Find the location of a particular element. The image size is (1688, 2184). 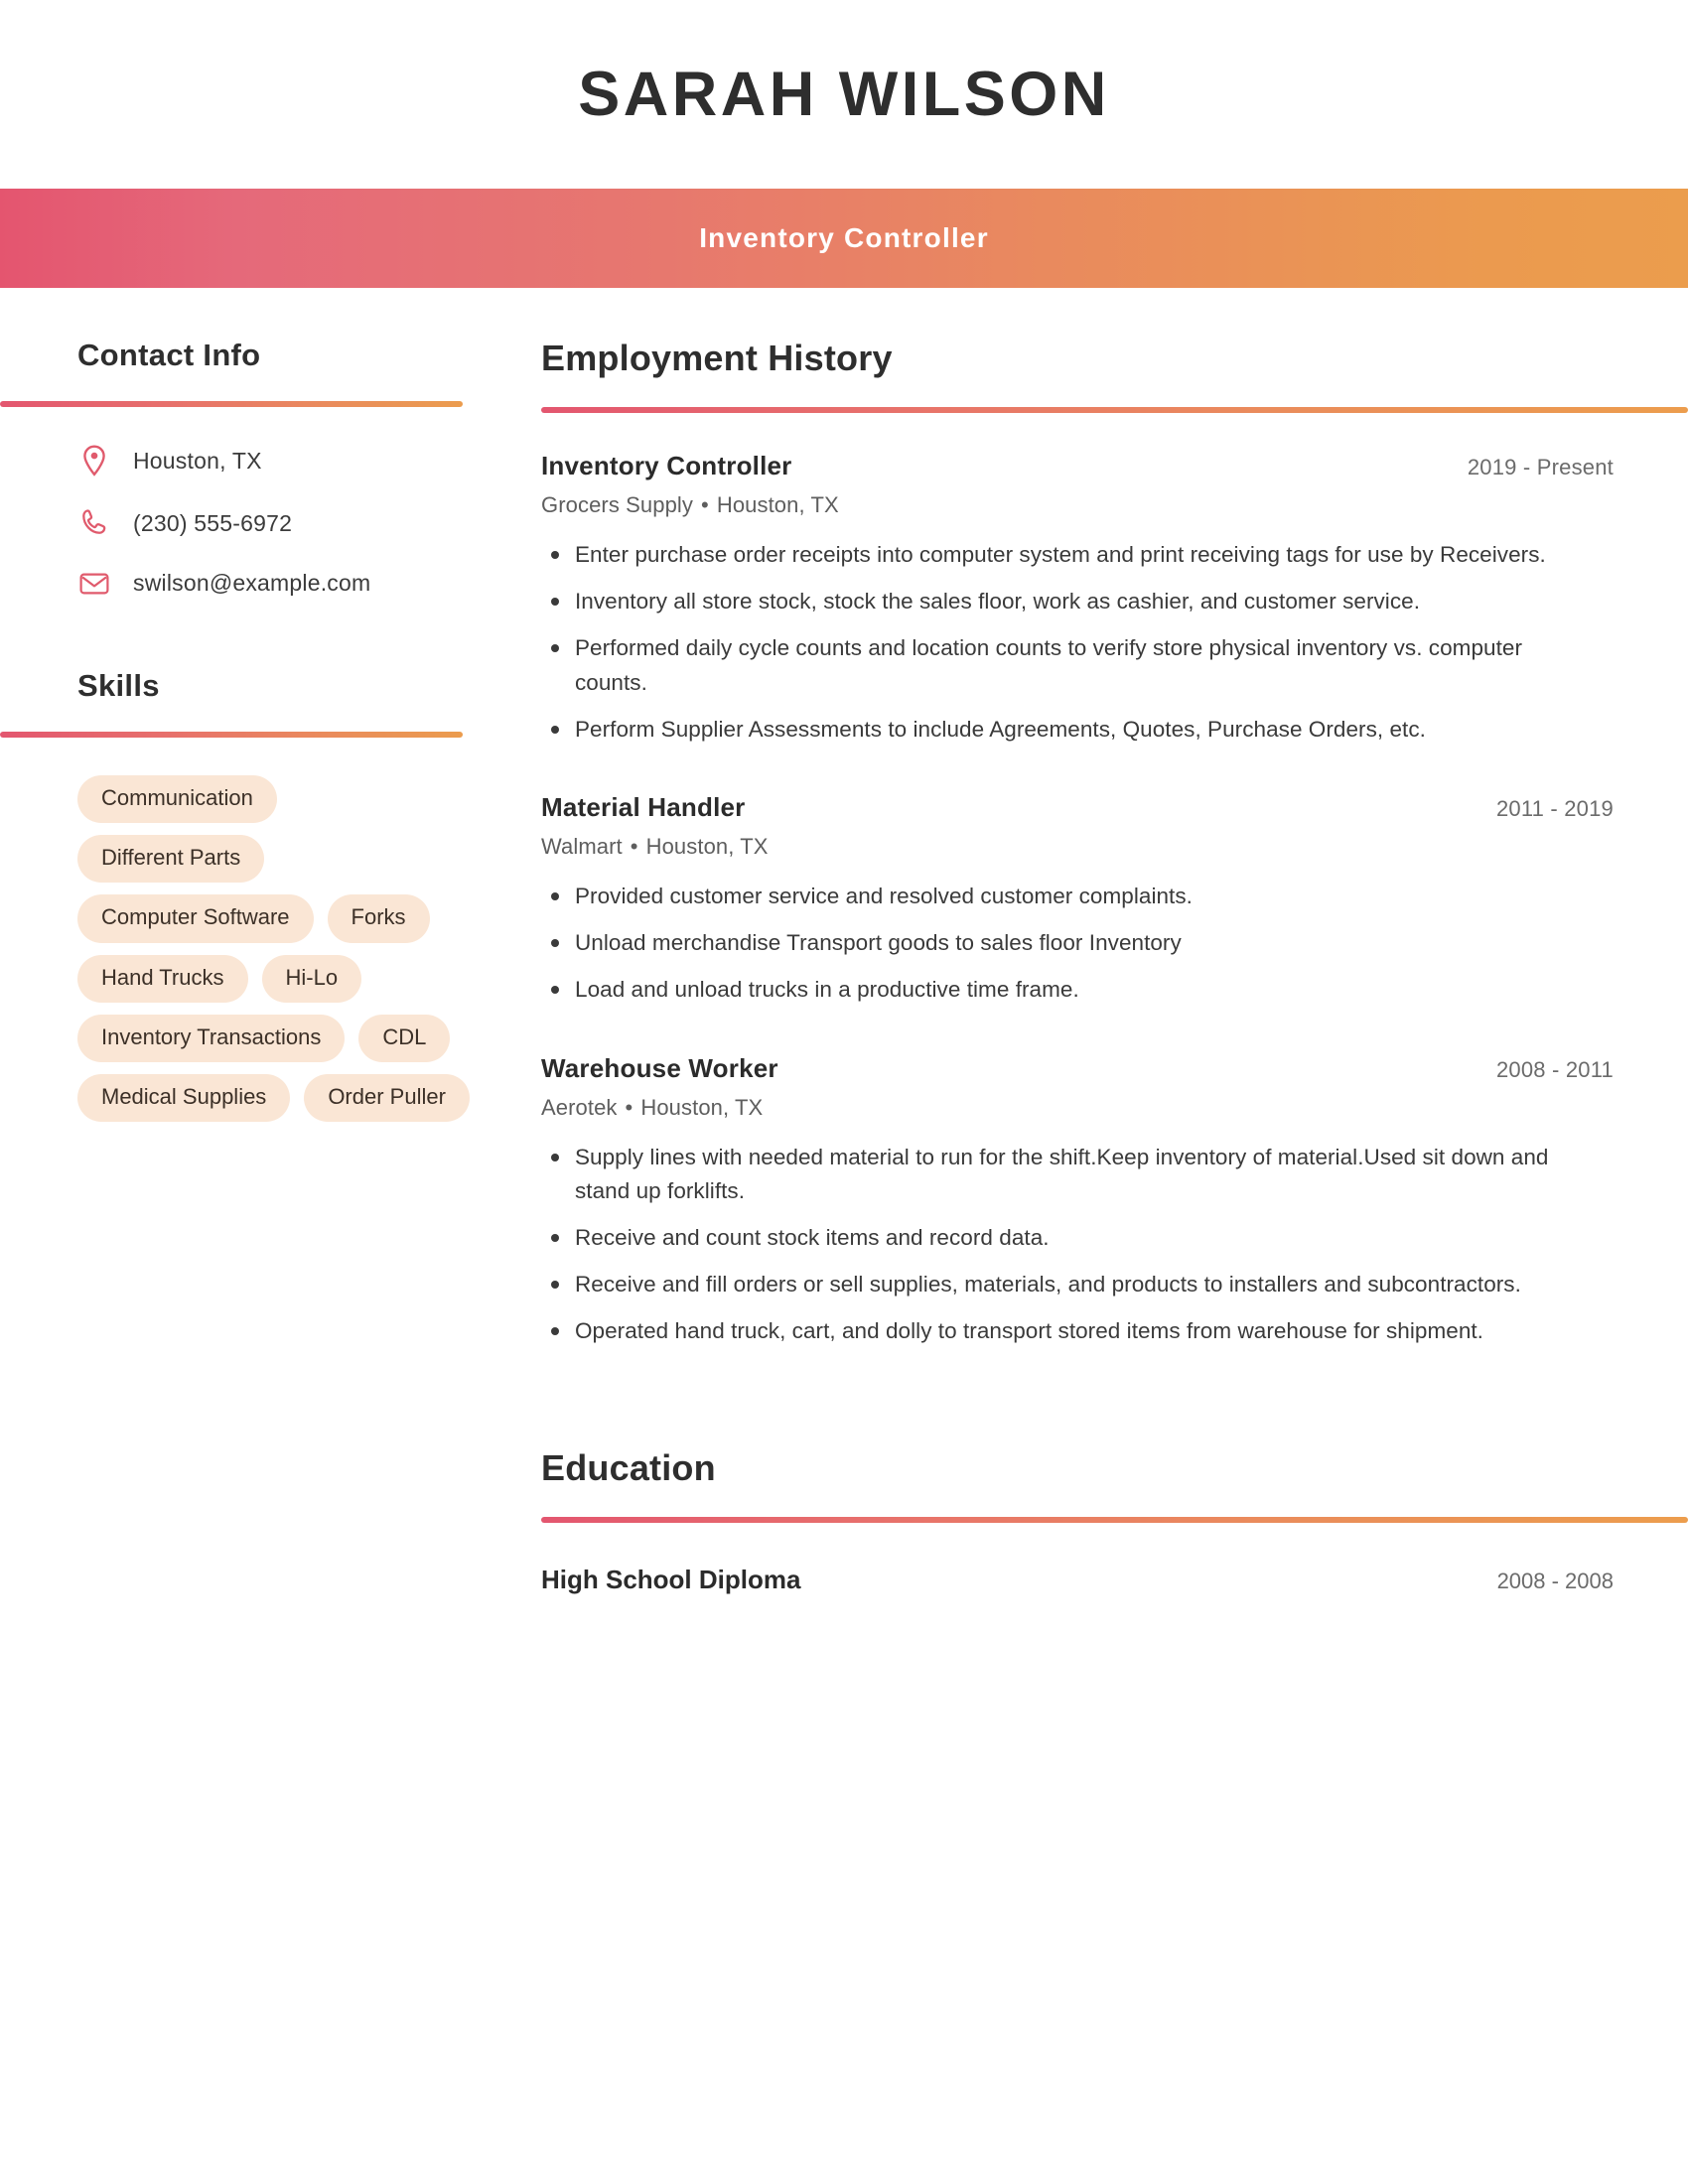

employment-history-divider is located at coordinates (1114, 410).